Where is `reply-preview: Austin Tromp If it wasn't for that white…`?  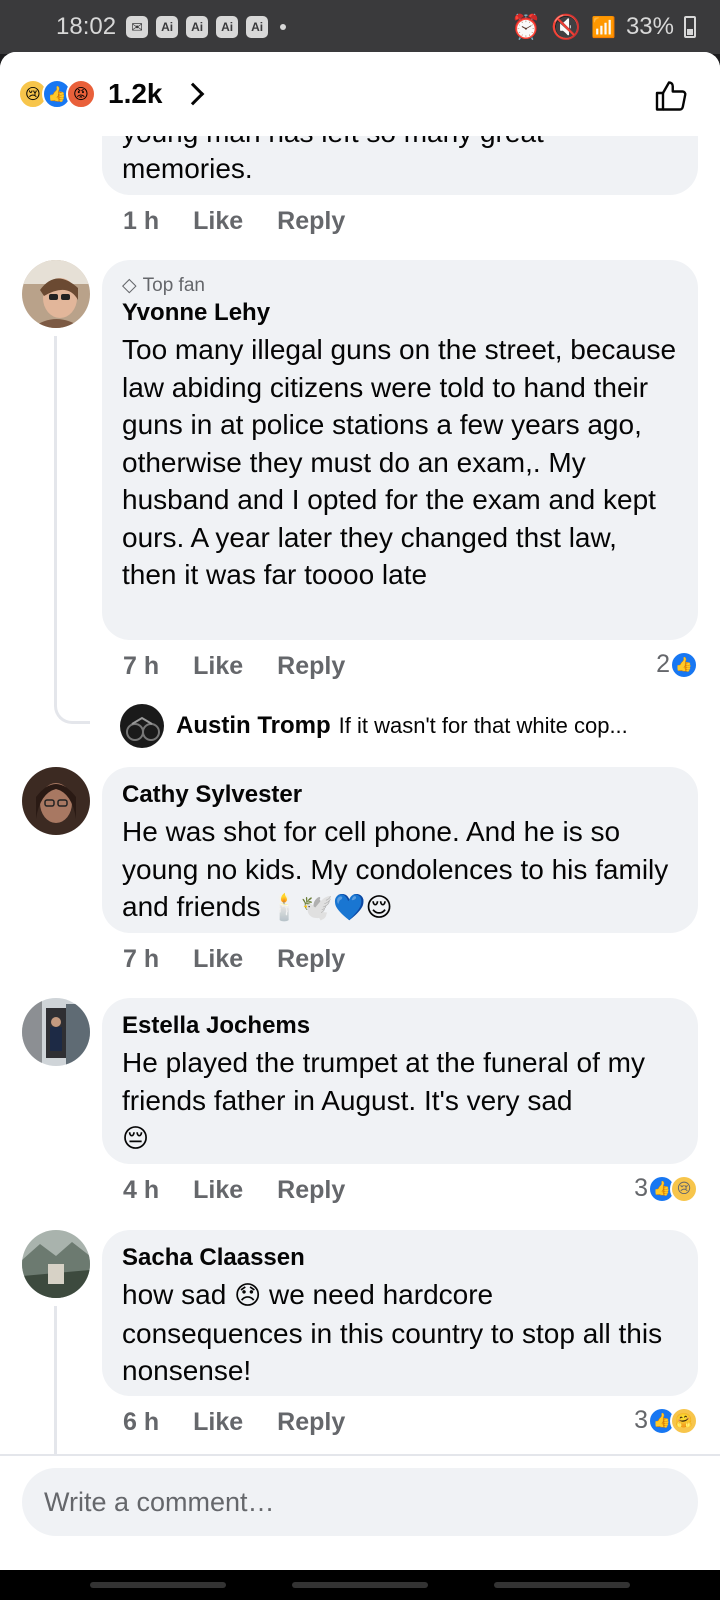 reply-preview: Austin Tromp If it wasn't for that white… is located at coordinates (410, 726).